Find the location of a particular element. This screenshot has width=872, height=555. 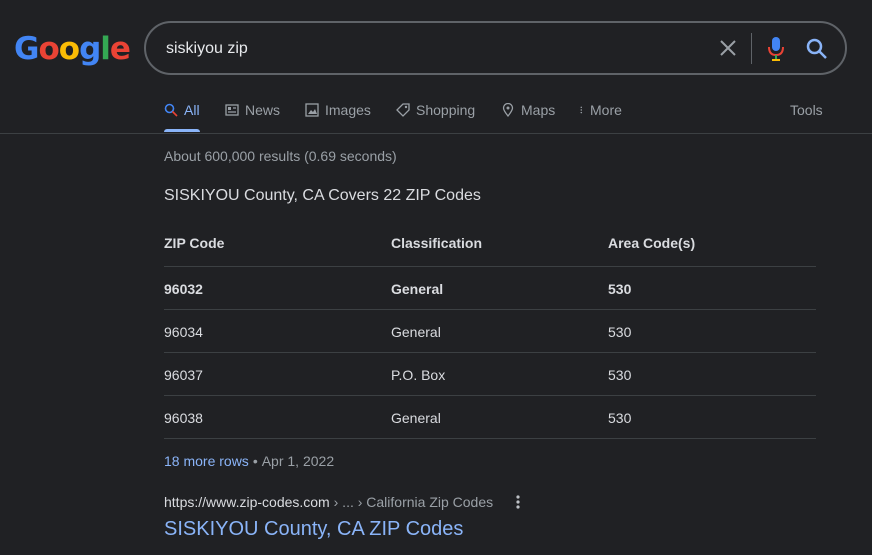

tab-more: More is located at coordinates (600, 110).